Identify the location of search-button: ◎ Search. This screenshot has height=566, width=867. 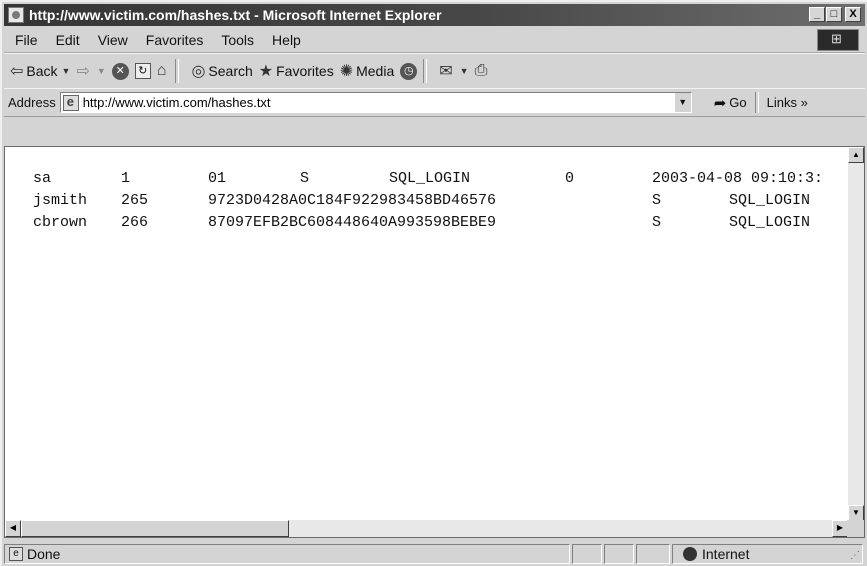
(221, 71).